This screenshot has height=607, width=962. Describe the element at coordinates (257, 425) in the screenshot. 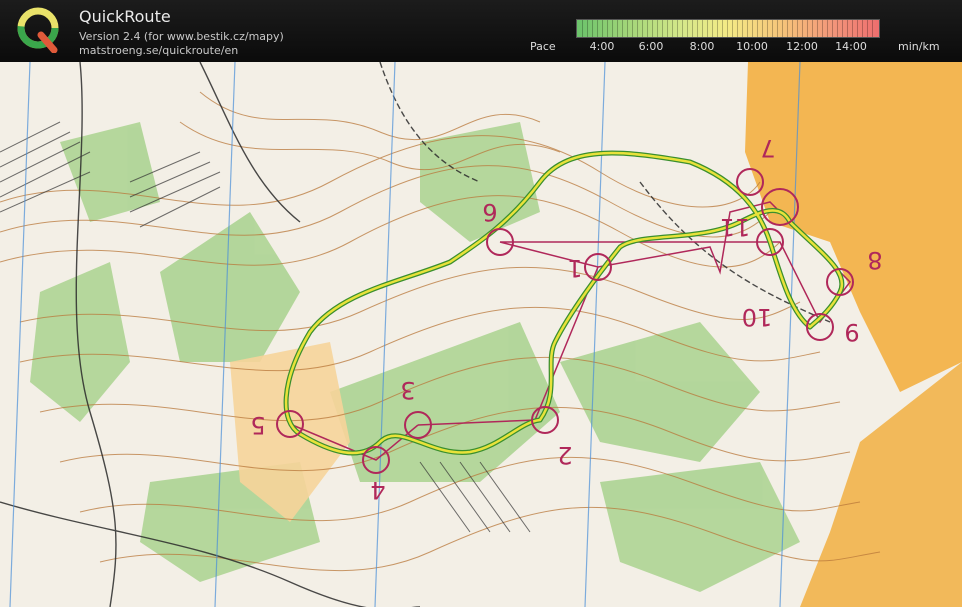

I see `control-number-5: 5` at that location.